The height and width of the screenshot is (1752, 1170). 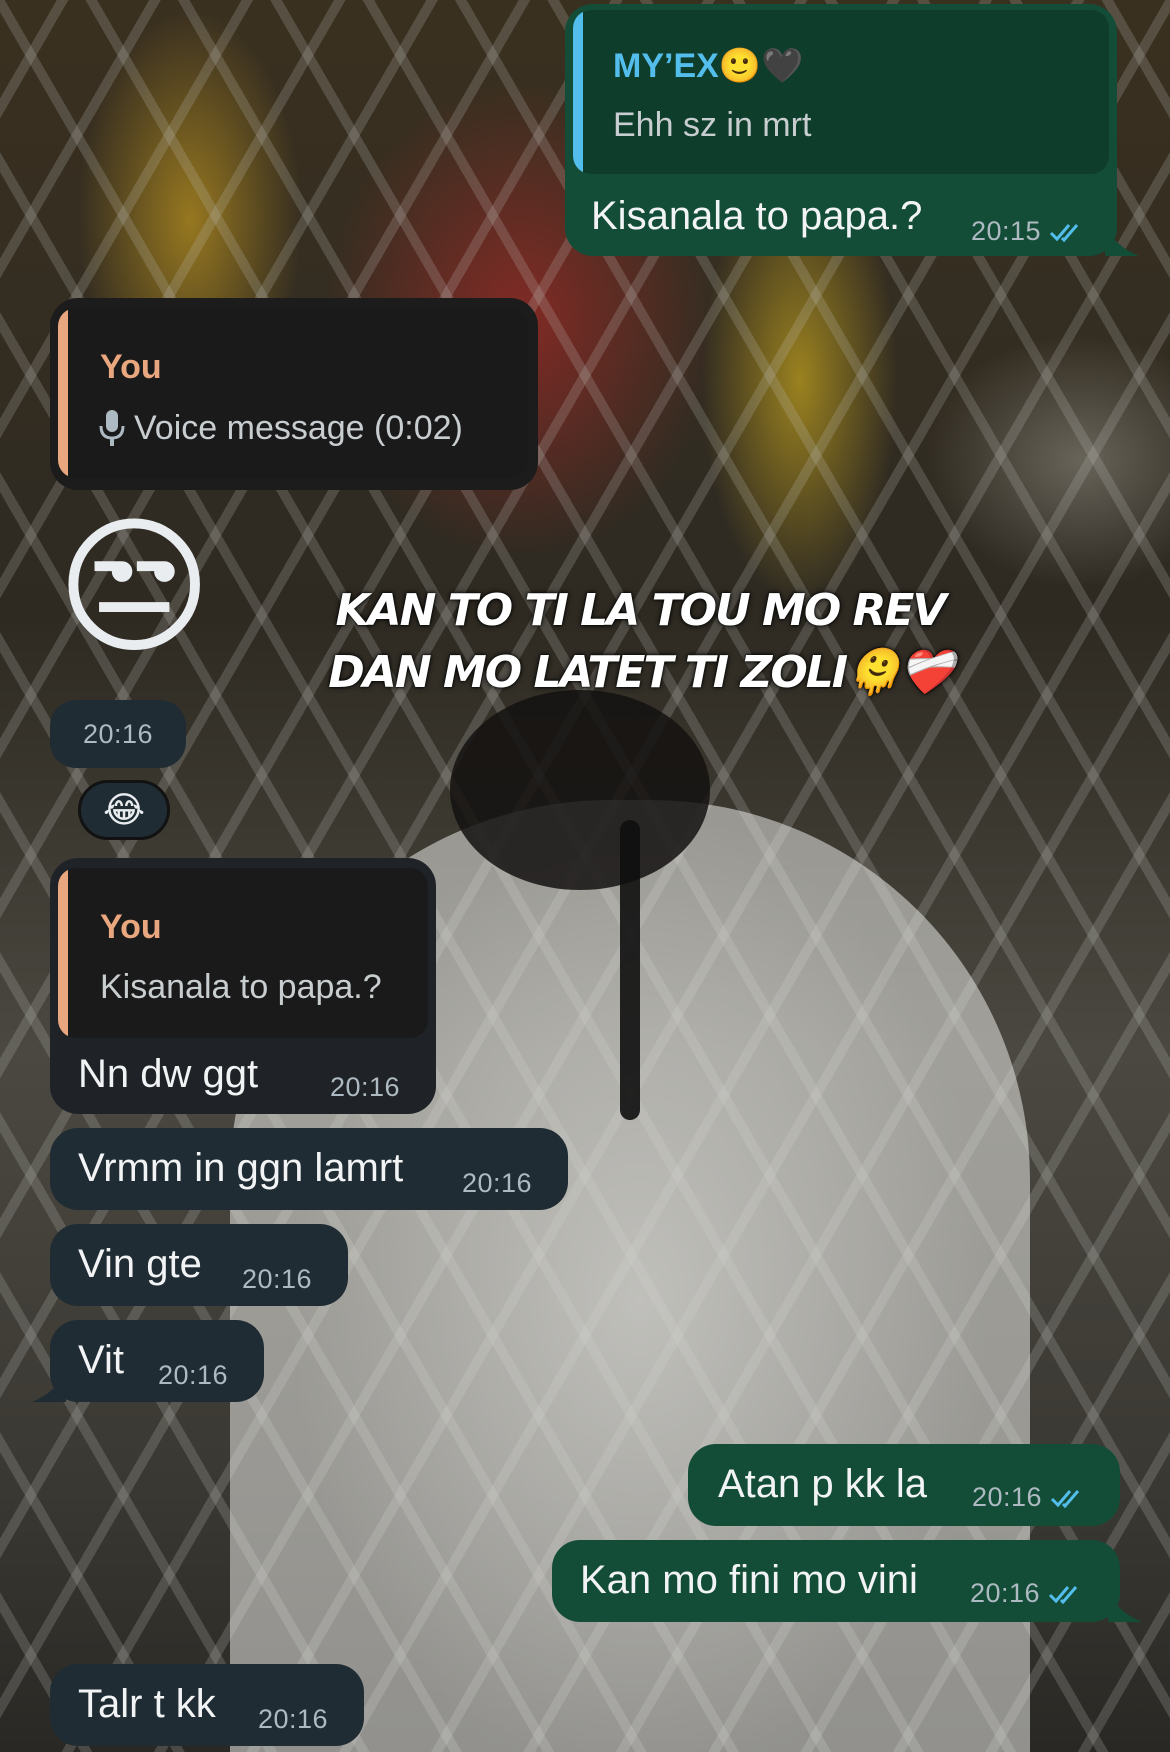 I want to click on incoming-message-bubble: Vin gte 20:16, so click(x=199, y=1265).